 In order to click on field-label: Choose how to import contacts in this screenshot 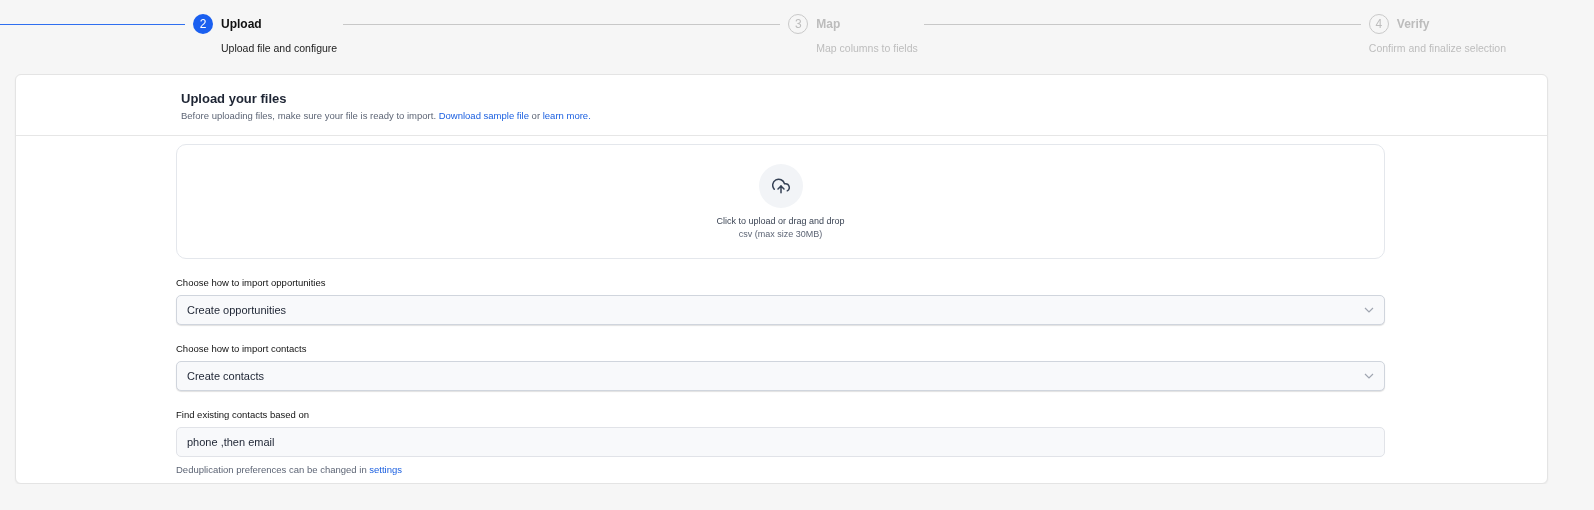, I will do `click(242, 348)`.